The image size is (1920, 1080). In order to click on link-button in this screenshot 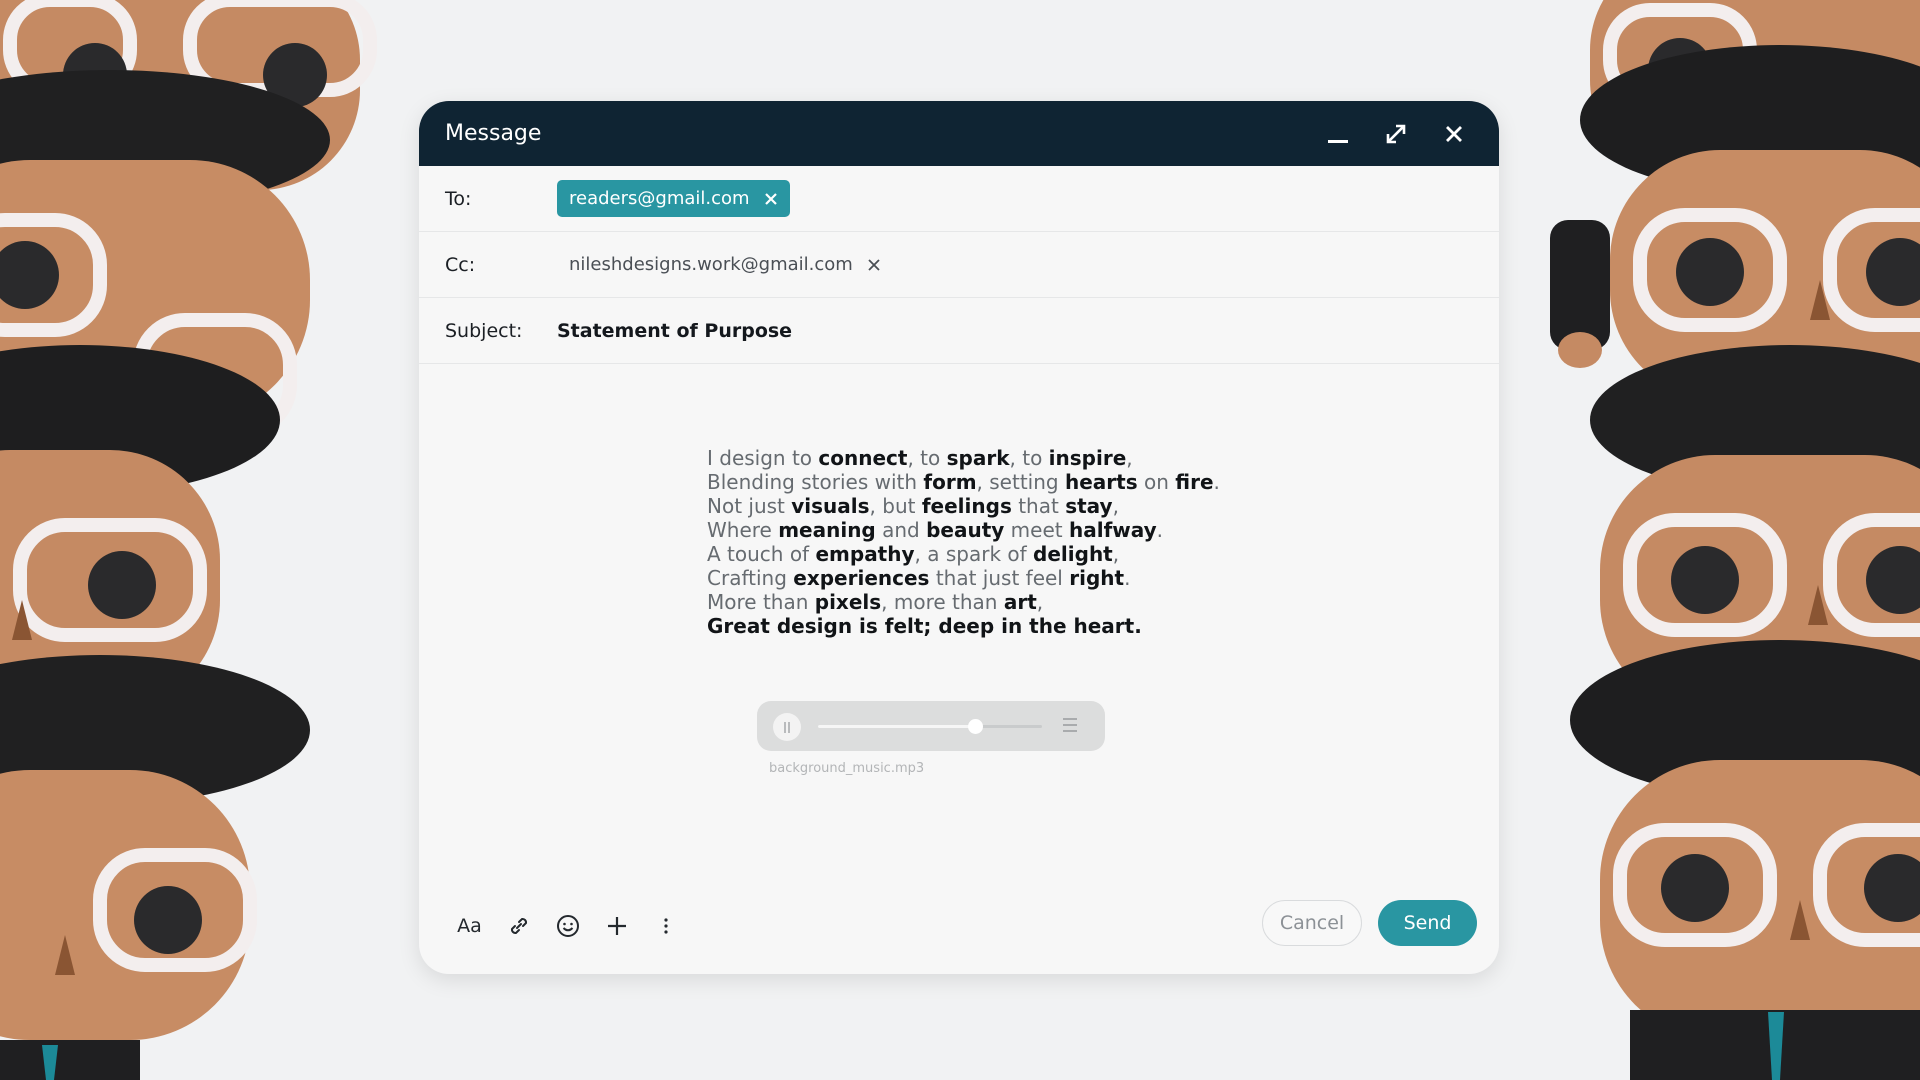, I will do `click(518, 926)`.